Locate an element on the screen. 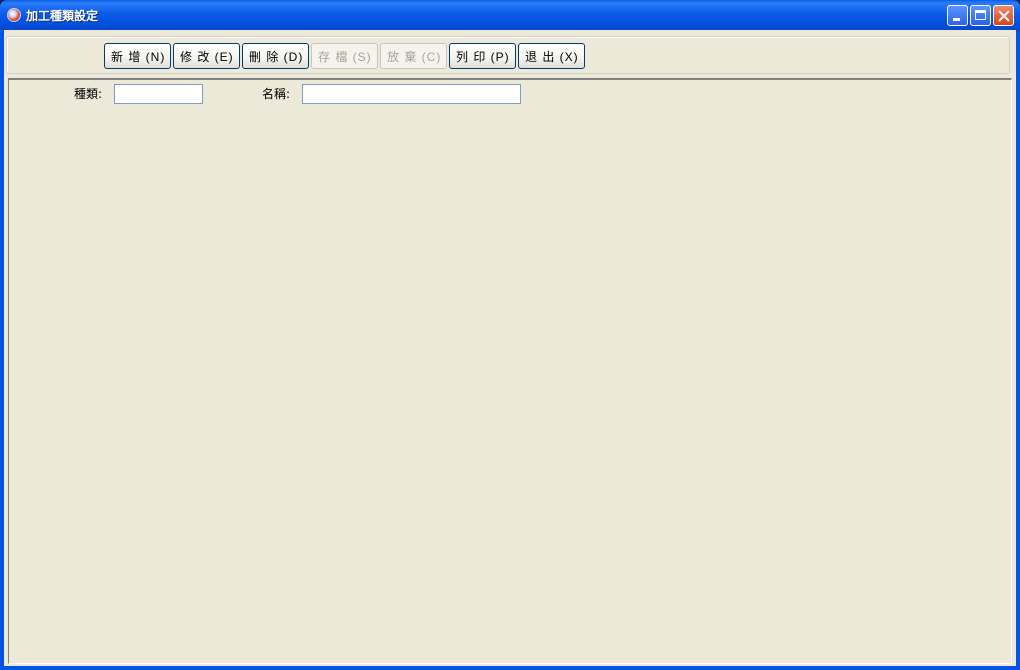 The image size is (1020, 670). exit-button: 退 出 (X) is located at coordinates (551, 56).